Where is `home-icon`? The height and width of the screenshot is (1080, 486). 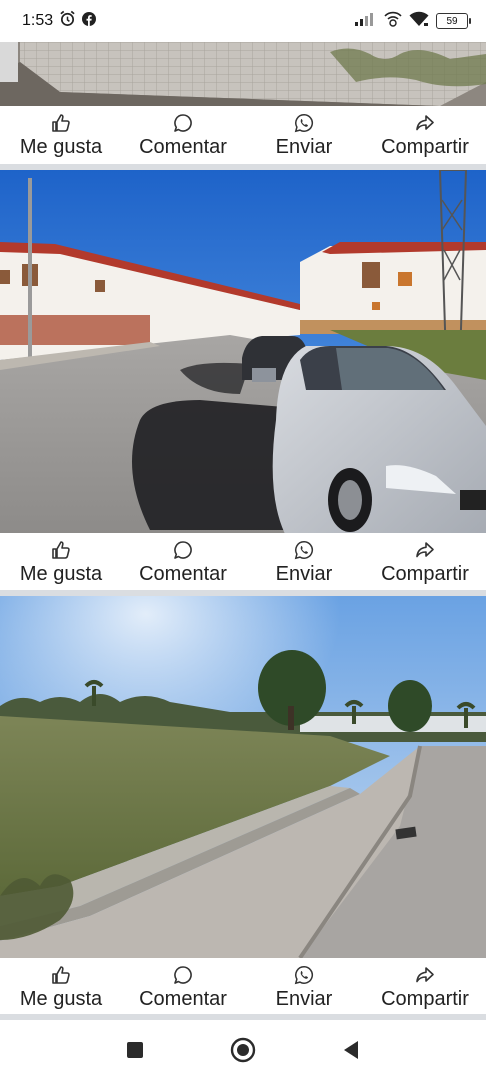 home-icon is located at coordinates (243, 1050).